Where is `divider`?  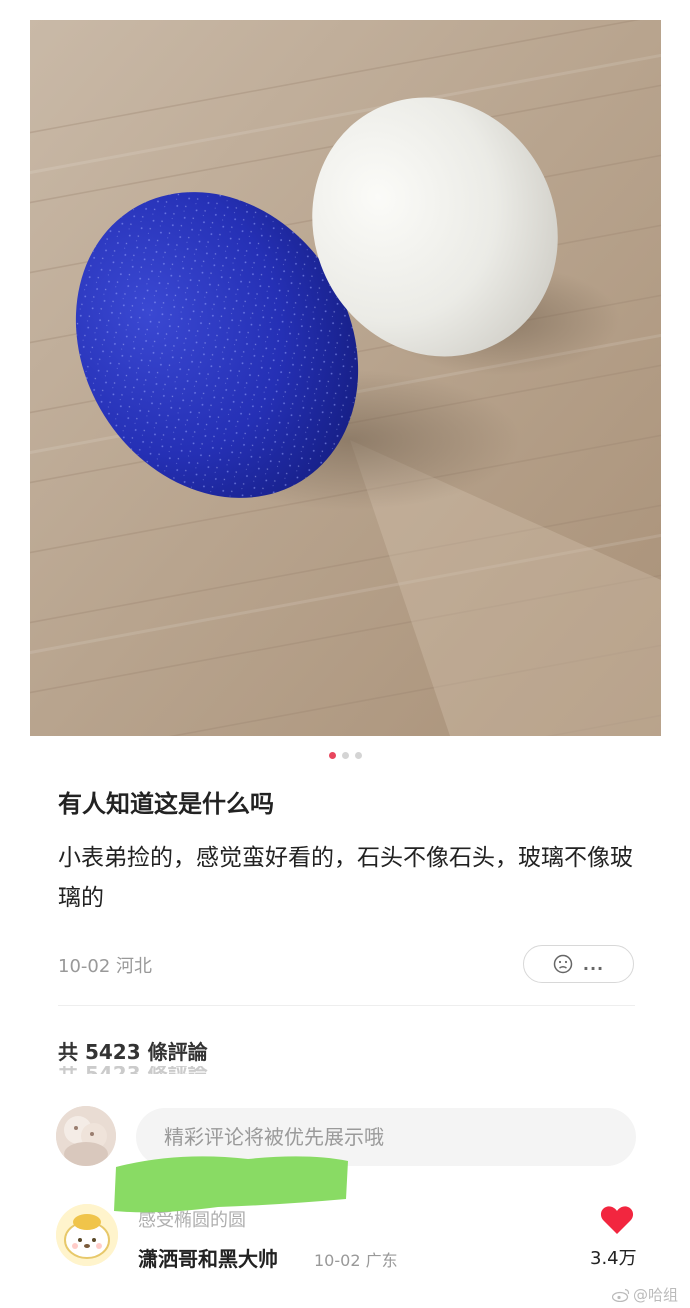
divider is located at coordinates (346, 1005).